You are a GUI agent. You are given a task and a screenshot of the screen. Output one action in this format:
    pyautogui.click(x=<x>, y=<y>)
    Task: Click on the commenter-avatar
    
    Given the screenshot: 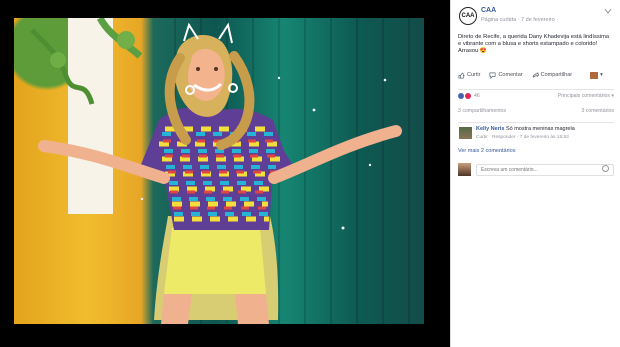 What is the action you would take?
    pyautogui.click(x=465, y=133)
    